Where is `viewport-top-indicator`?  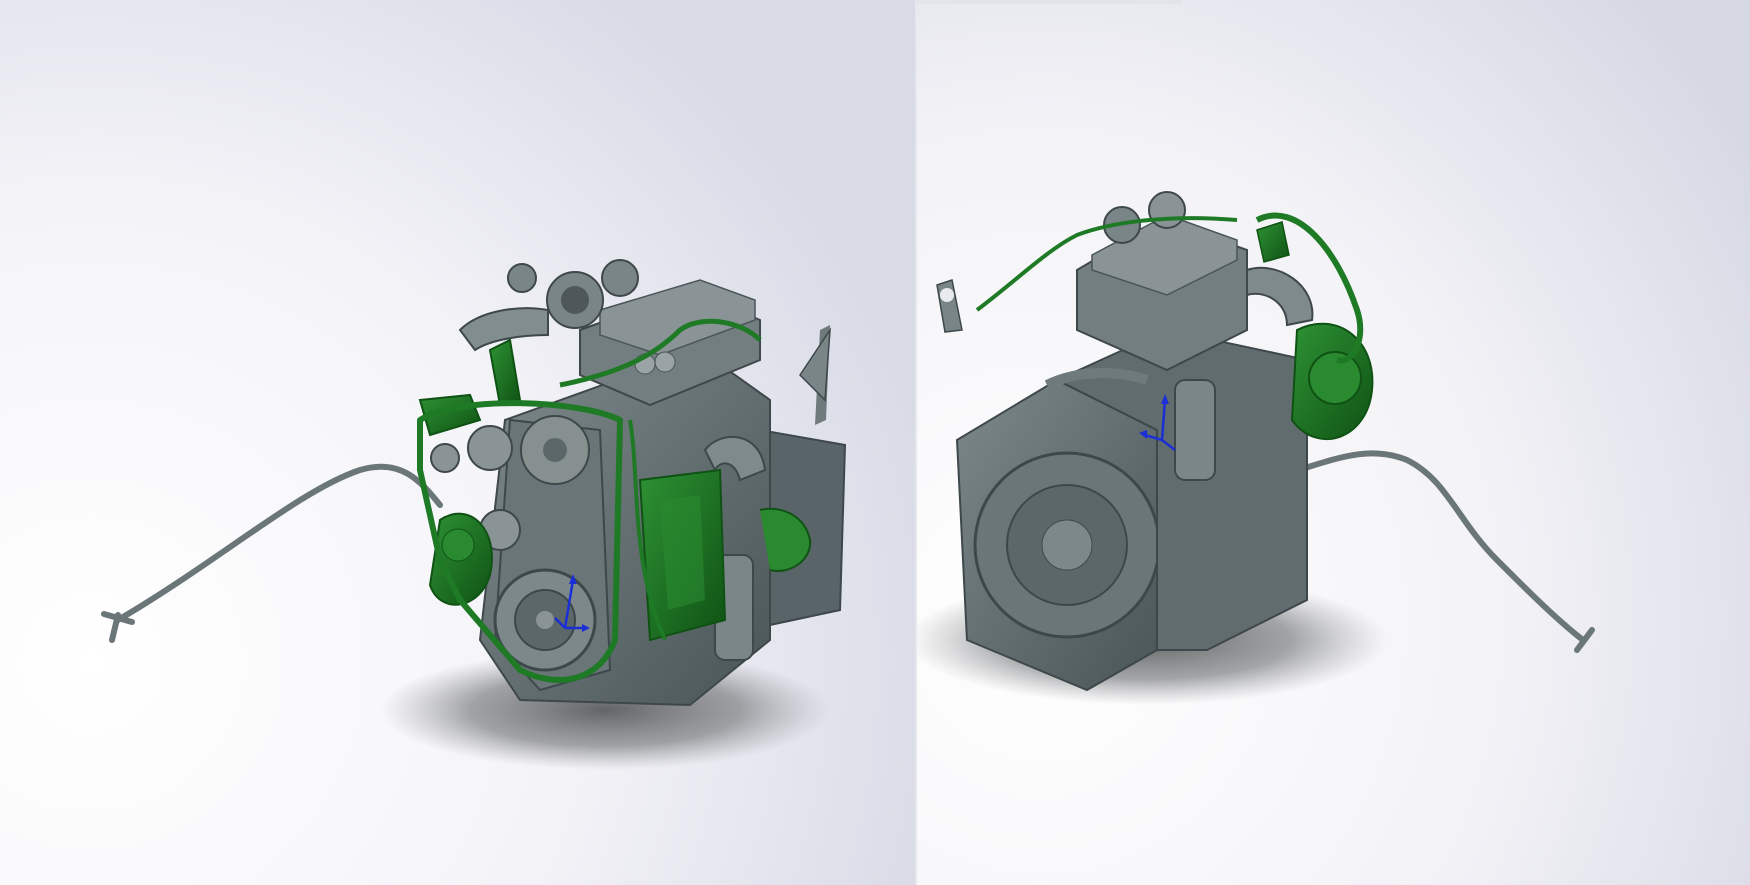
viewport-top-indicator is located at coordinates (1049, 2).